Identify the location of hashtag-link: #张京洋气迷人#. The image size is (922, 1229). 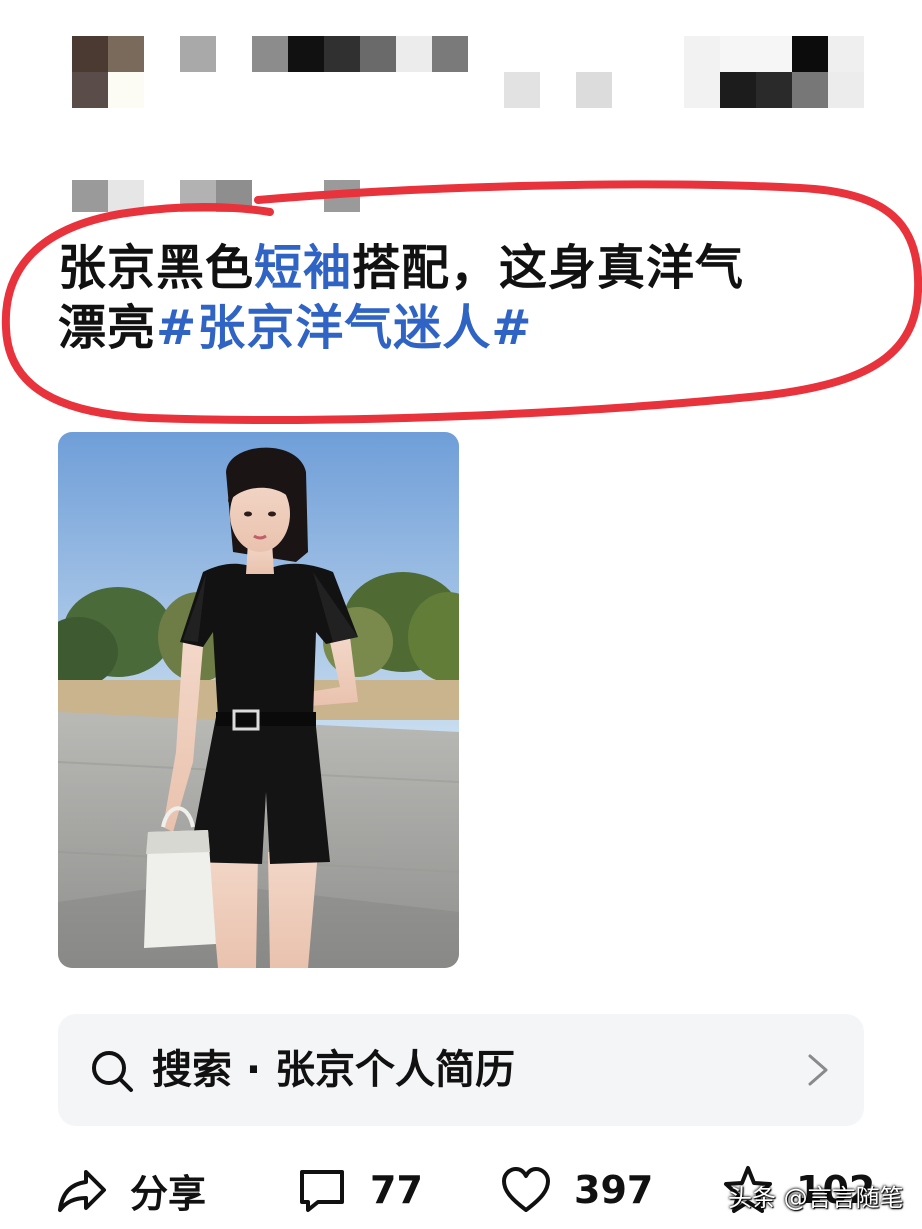
(344, 328).